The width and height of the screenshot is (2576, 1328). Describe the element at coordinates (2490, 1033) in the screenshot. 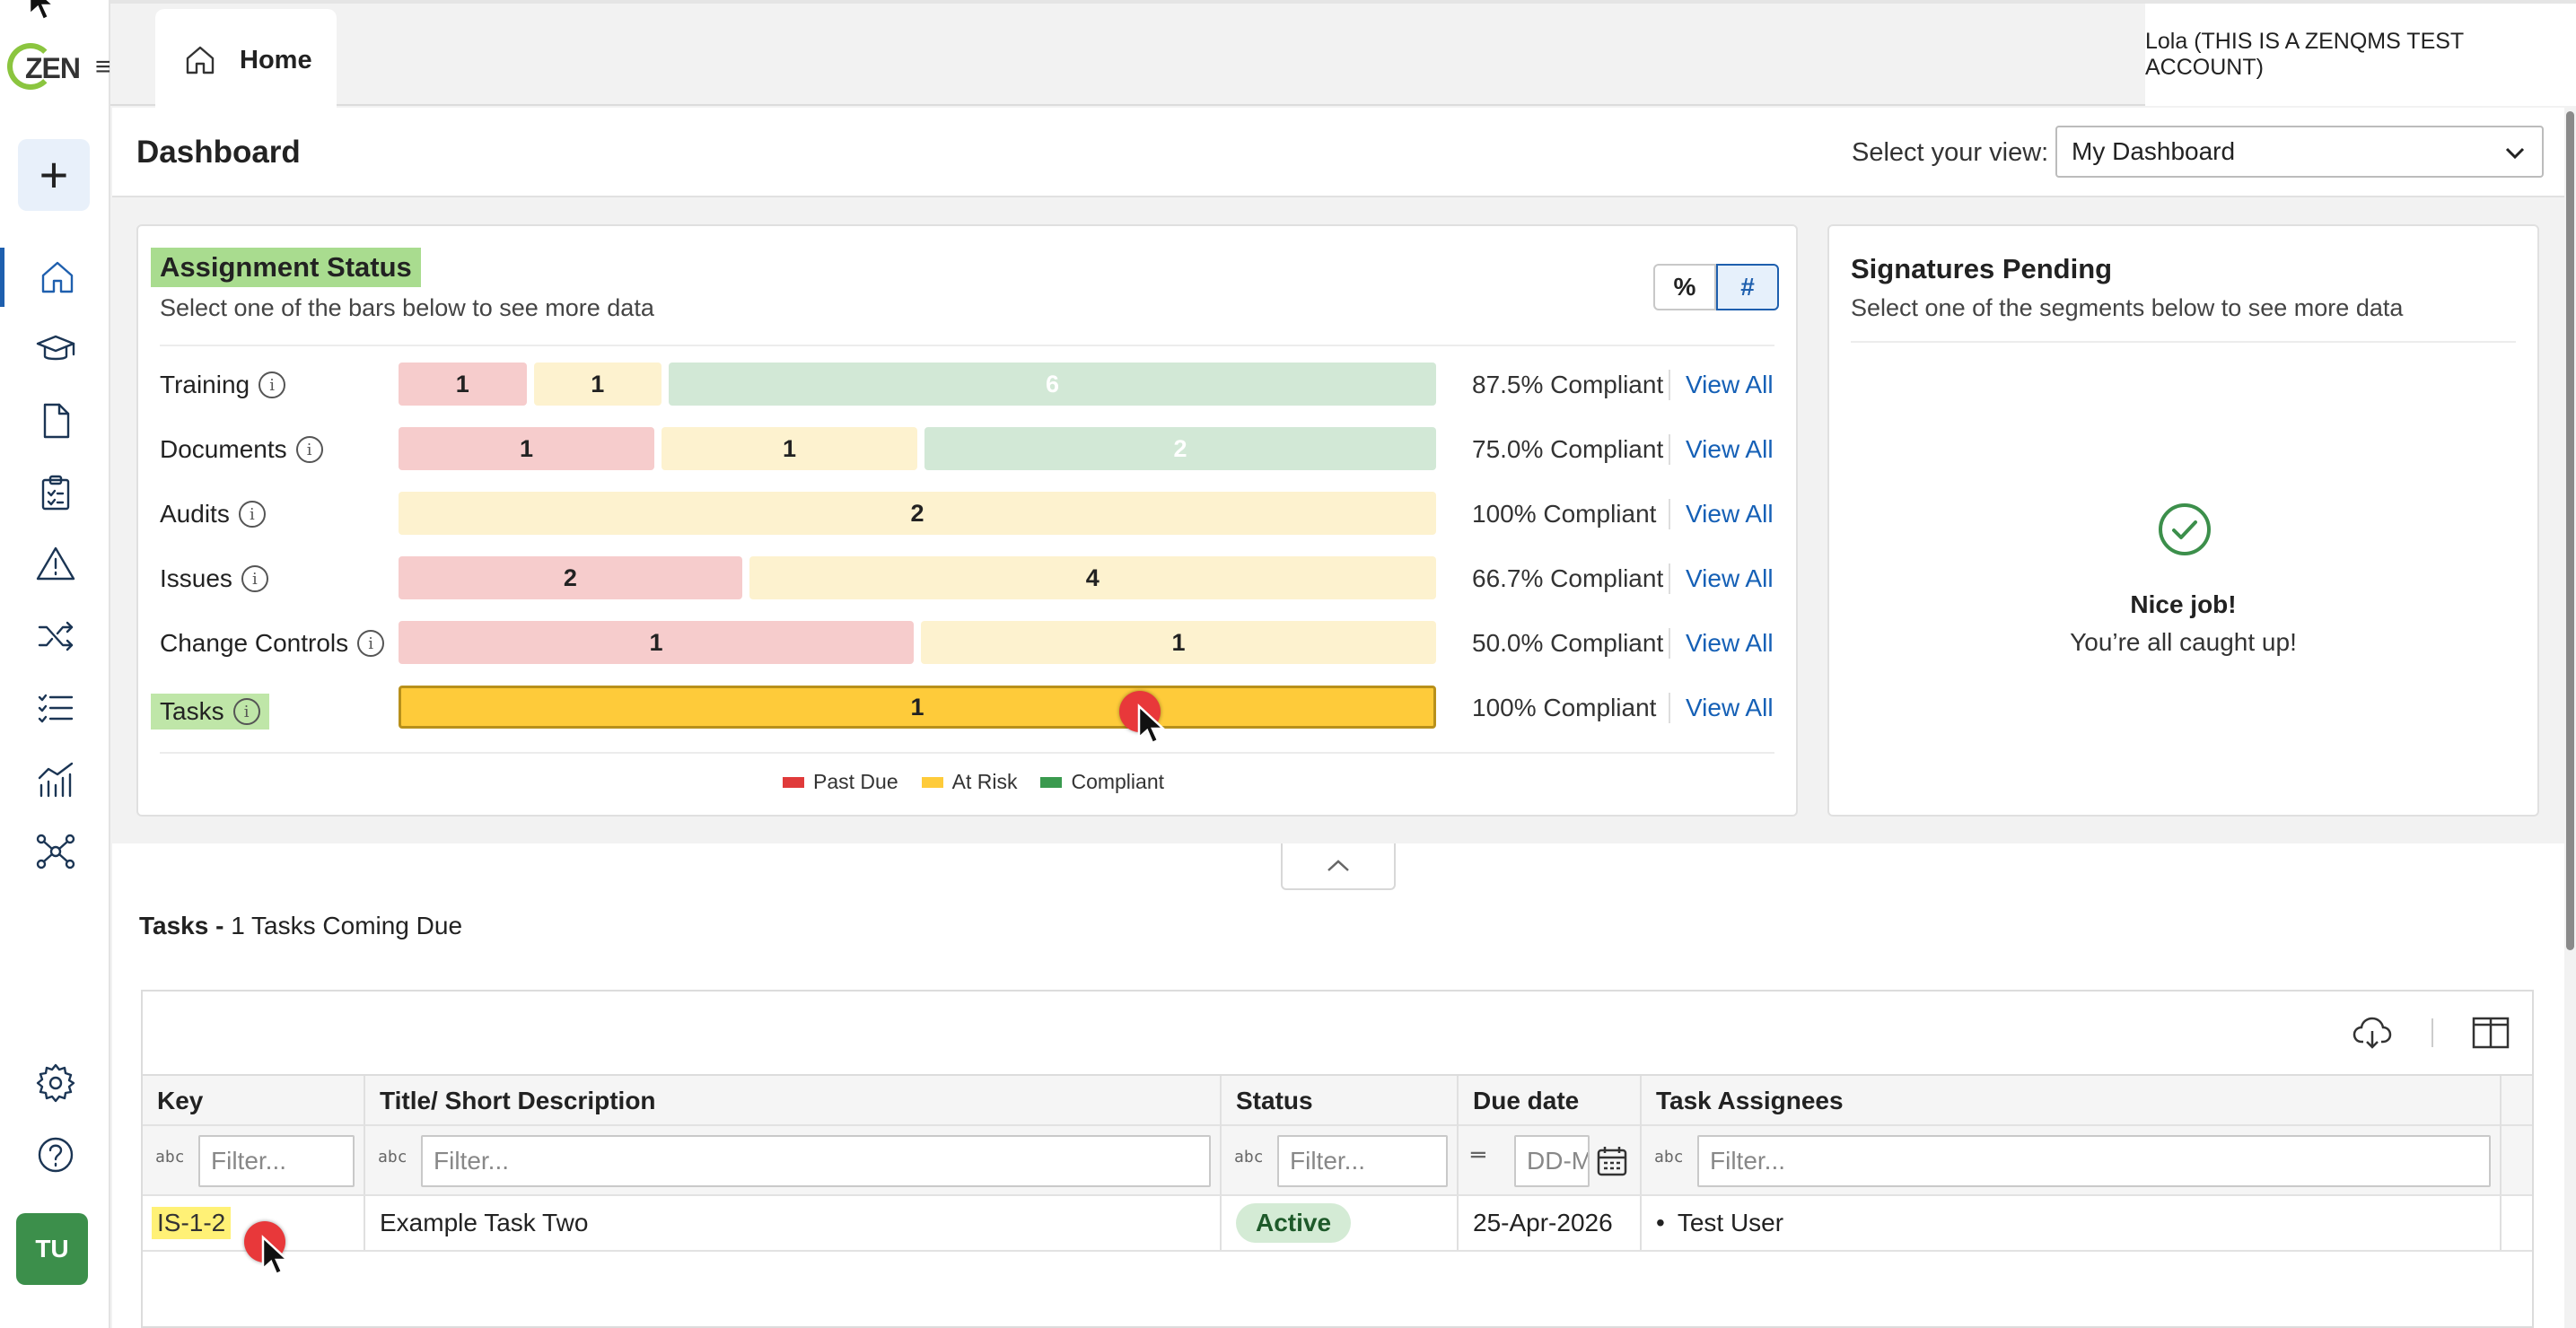

I see `columns-panel-icon` at that location.